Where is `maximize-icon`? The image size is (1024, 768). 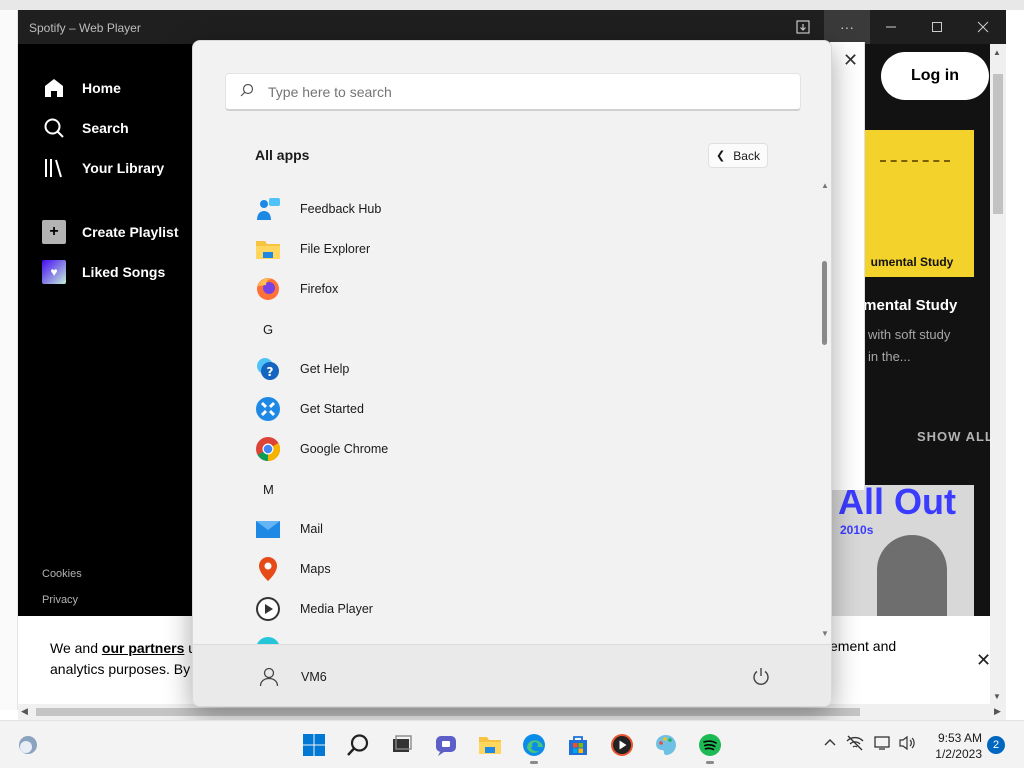
maximize-icon is located at coordinates (937, 27).